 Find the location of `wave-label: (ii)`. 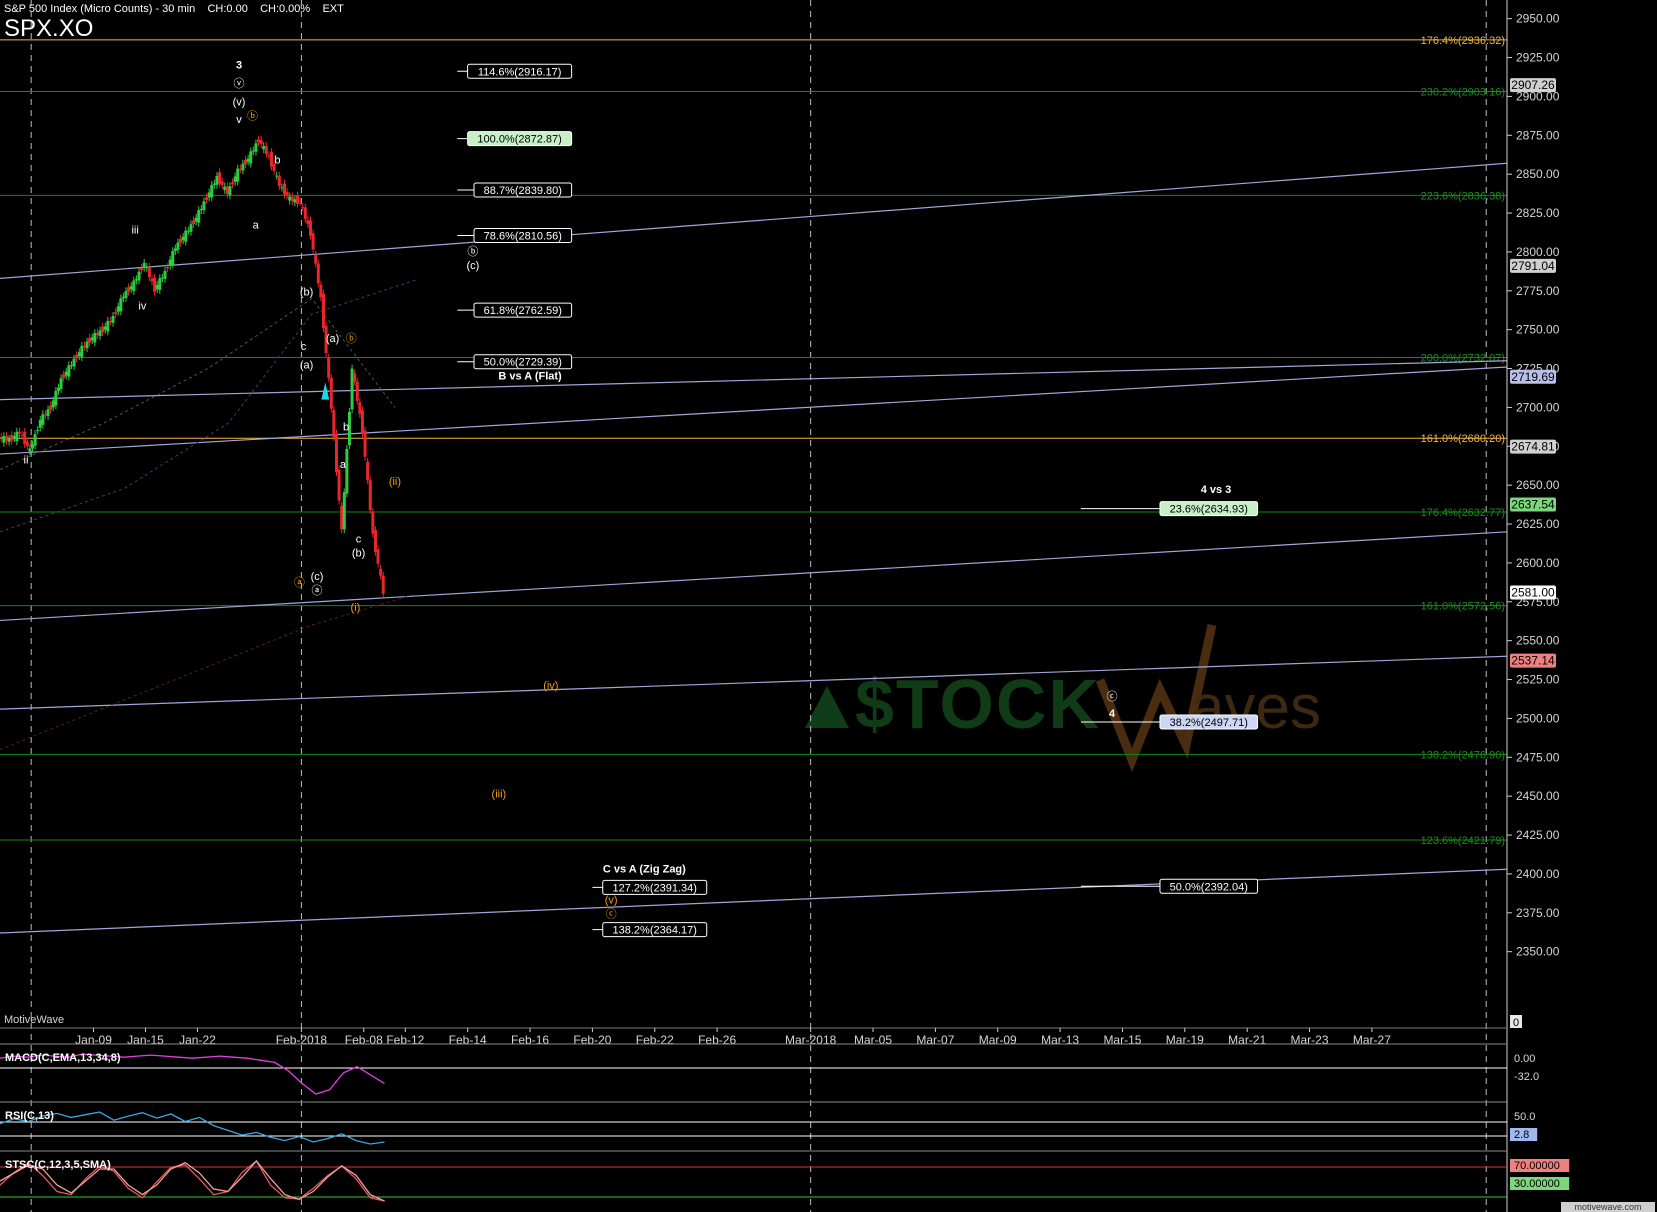

wave-label: (ii) is located at coordinates (395, 482).